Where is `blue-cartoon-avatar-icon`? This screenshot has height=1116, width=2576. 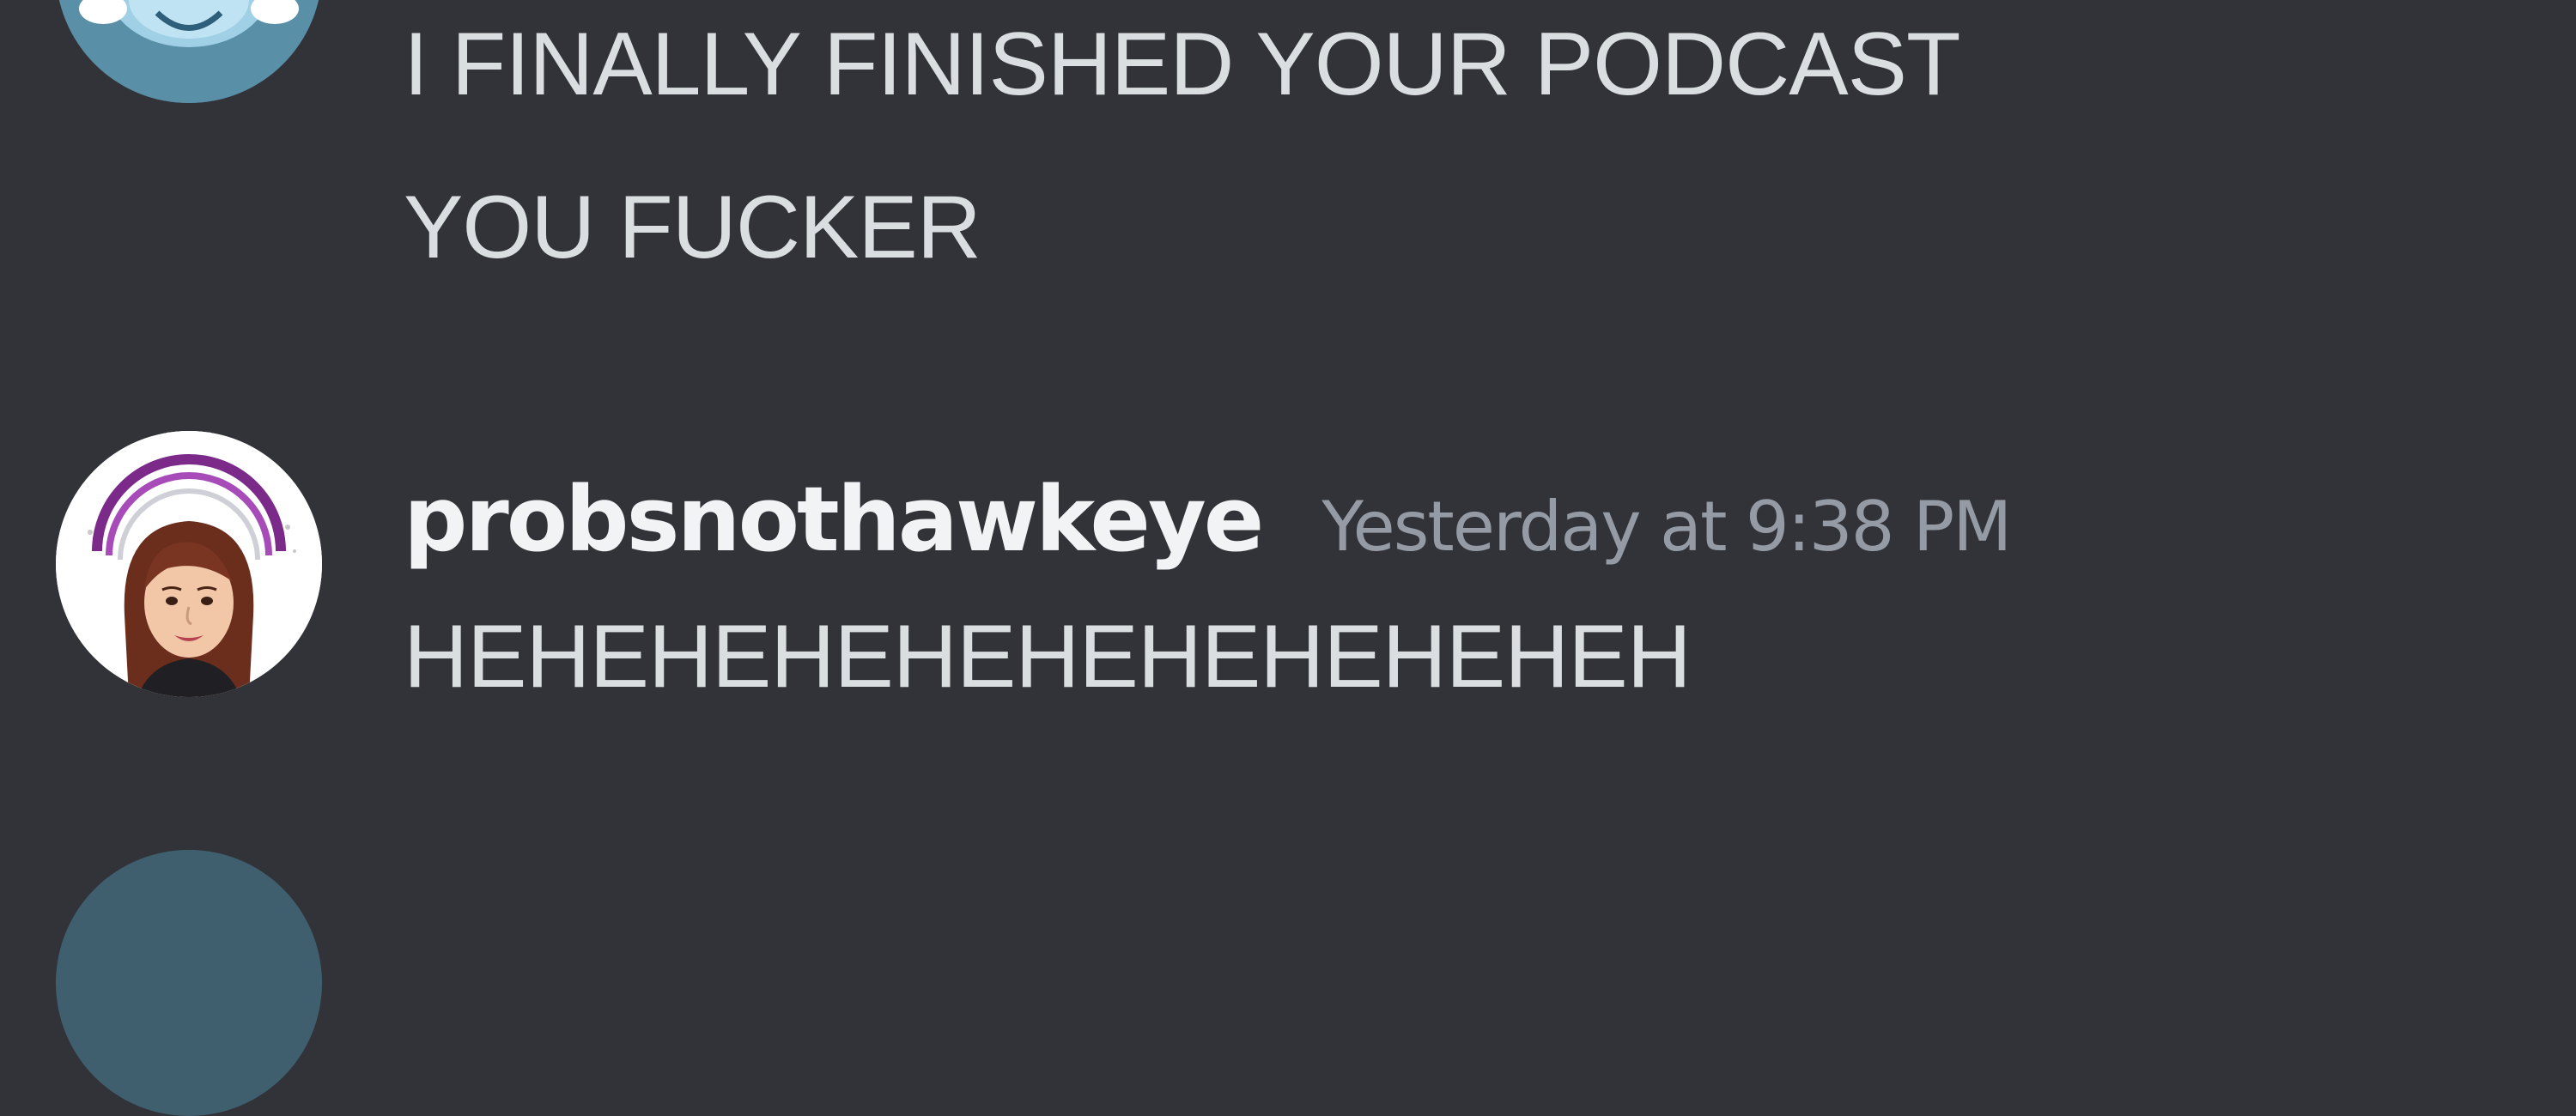 blue-cartoon-avatar-icon is located at coordinates (189, 52).